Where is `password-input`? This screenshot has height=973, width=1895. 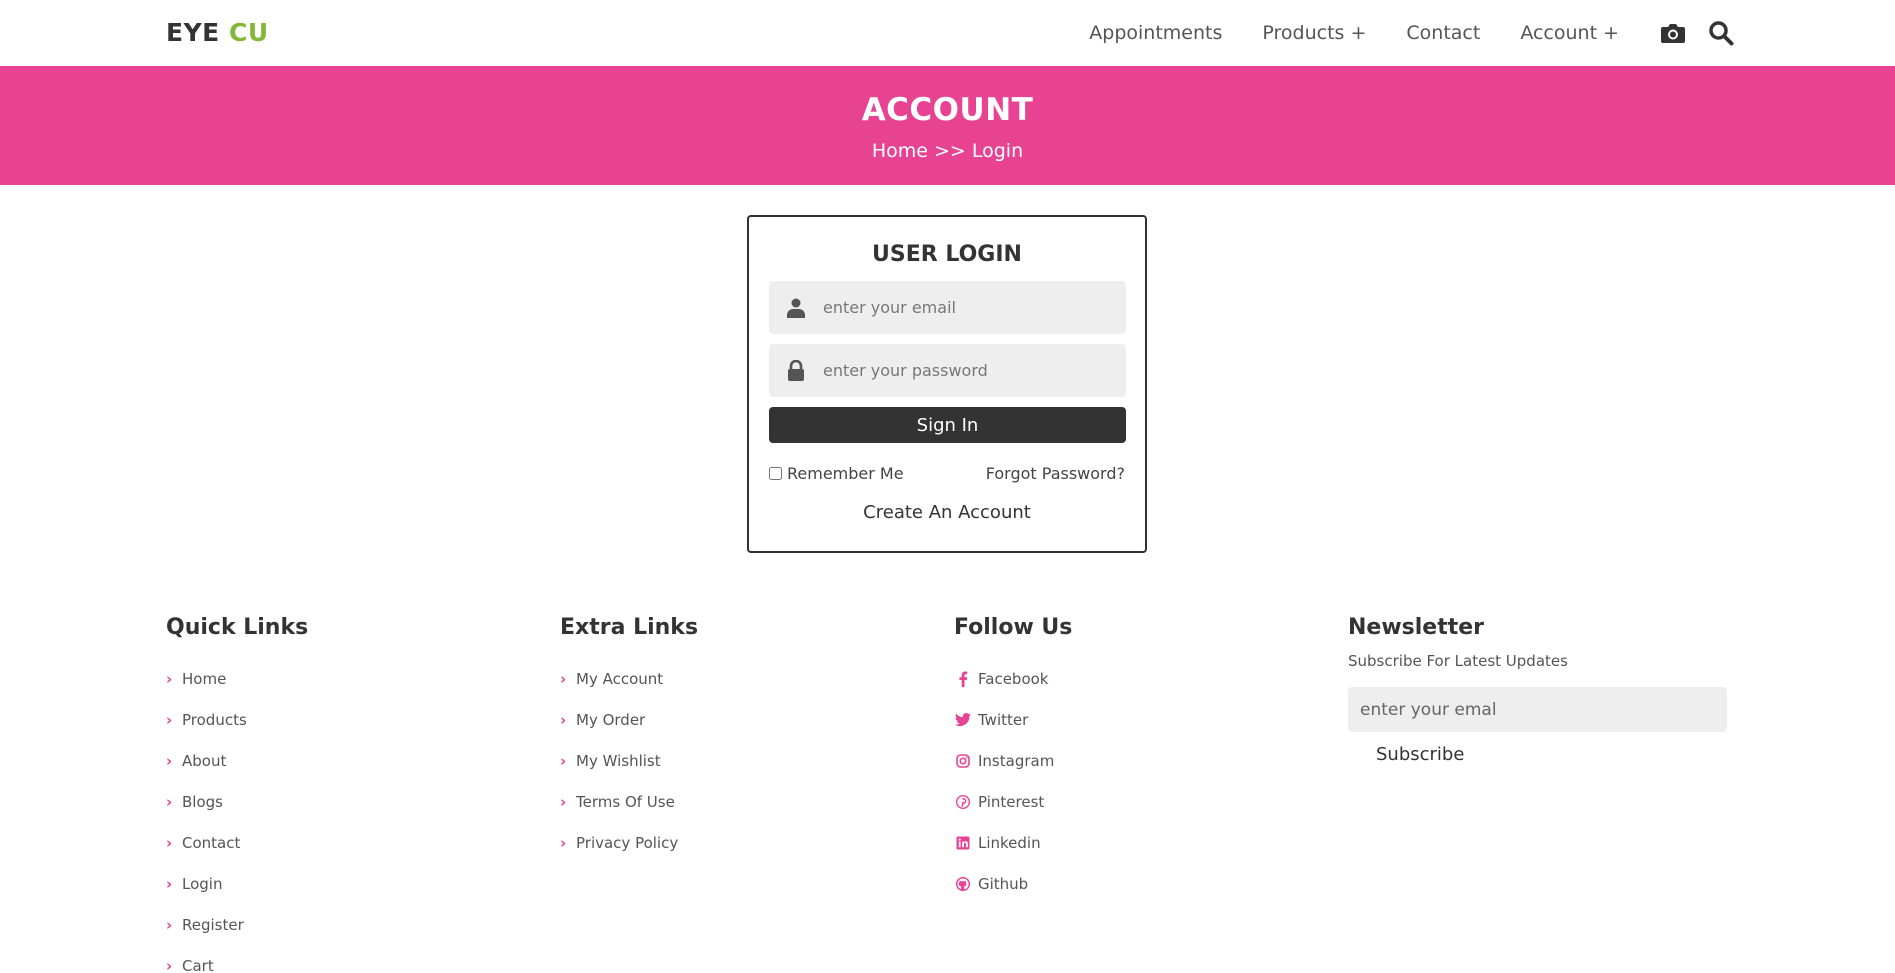
password-input is located at coordinates (963, 370).